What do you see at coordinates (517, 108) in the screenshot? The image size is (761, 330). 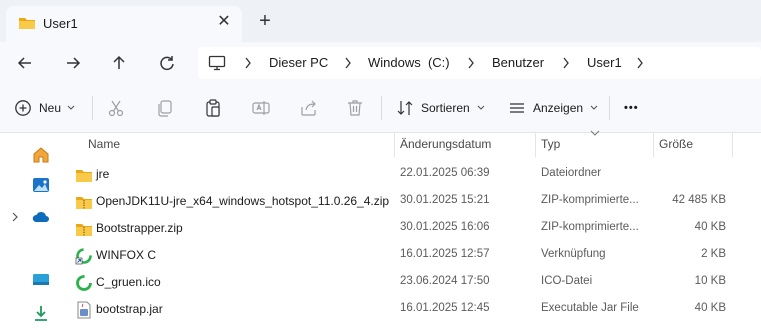 I see `view-list-icon` at bounding box center [517, 108].